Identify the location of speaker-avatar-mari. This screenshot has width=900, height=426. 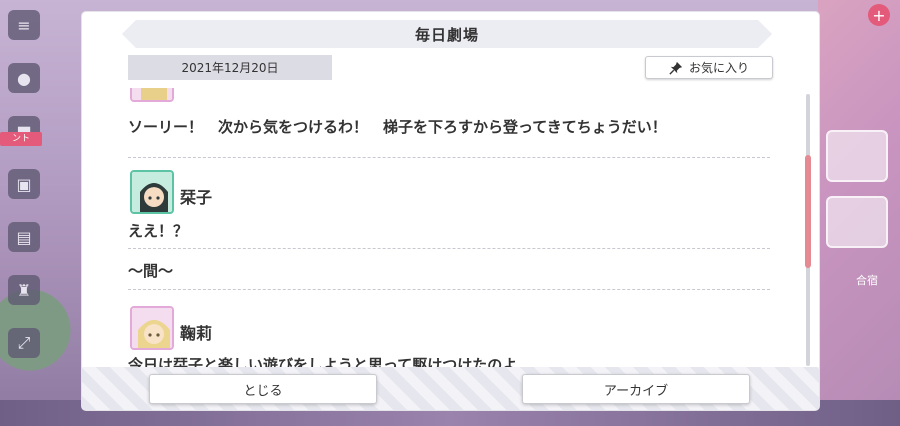
(152, 328).